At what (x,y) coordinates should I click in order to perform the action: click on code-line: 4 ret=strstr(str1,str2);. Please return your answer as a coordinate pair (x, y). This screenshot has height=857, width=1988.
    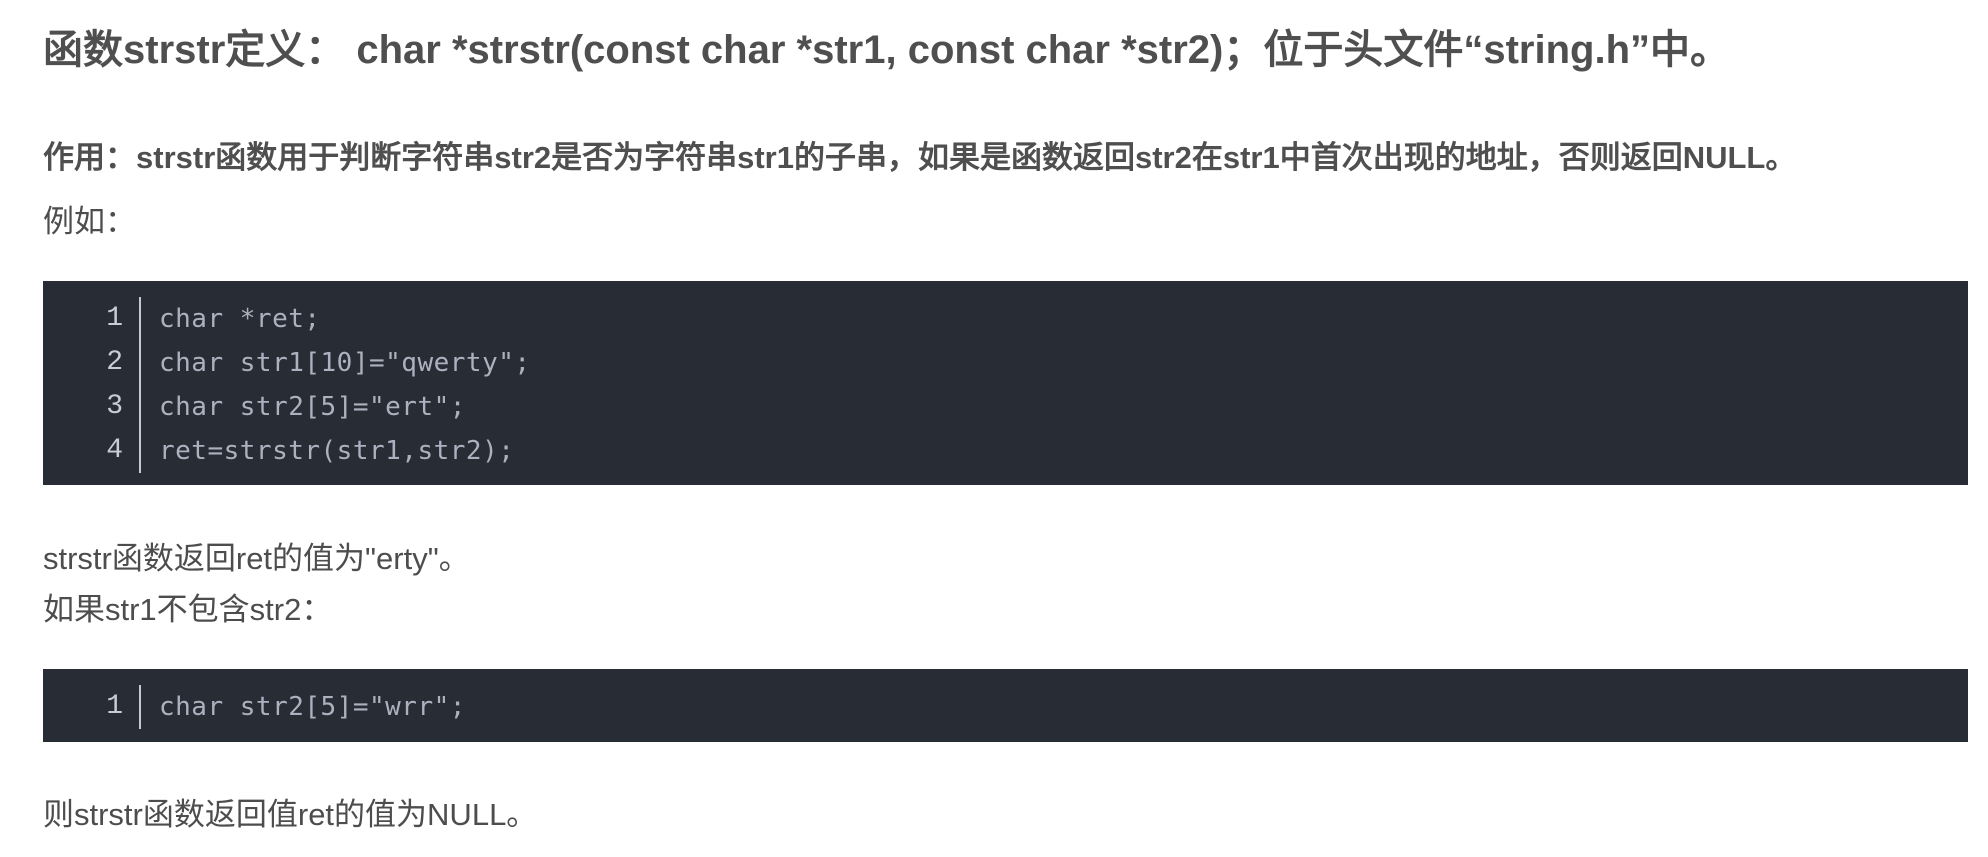
    Looking at the image, I should click on (1005, 451).